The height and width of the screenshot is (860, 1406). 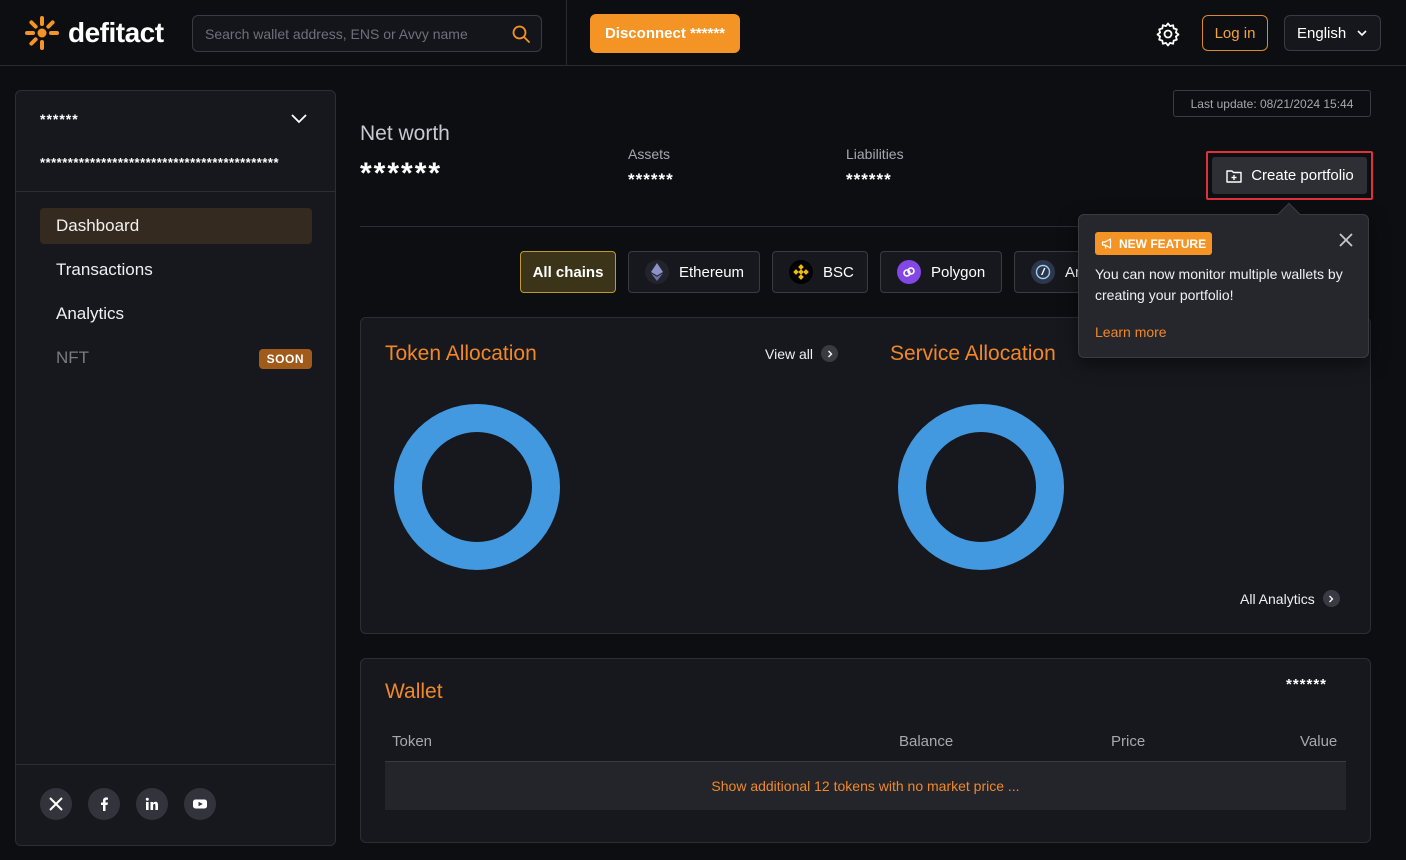 I want to click on sidebar-item-nft: NFT SOON, so click(x=176, y=358).